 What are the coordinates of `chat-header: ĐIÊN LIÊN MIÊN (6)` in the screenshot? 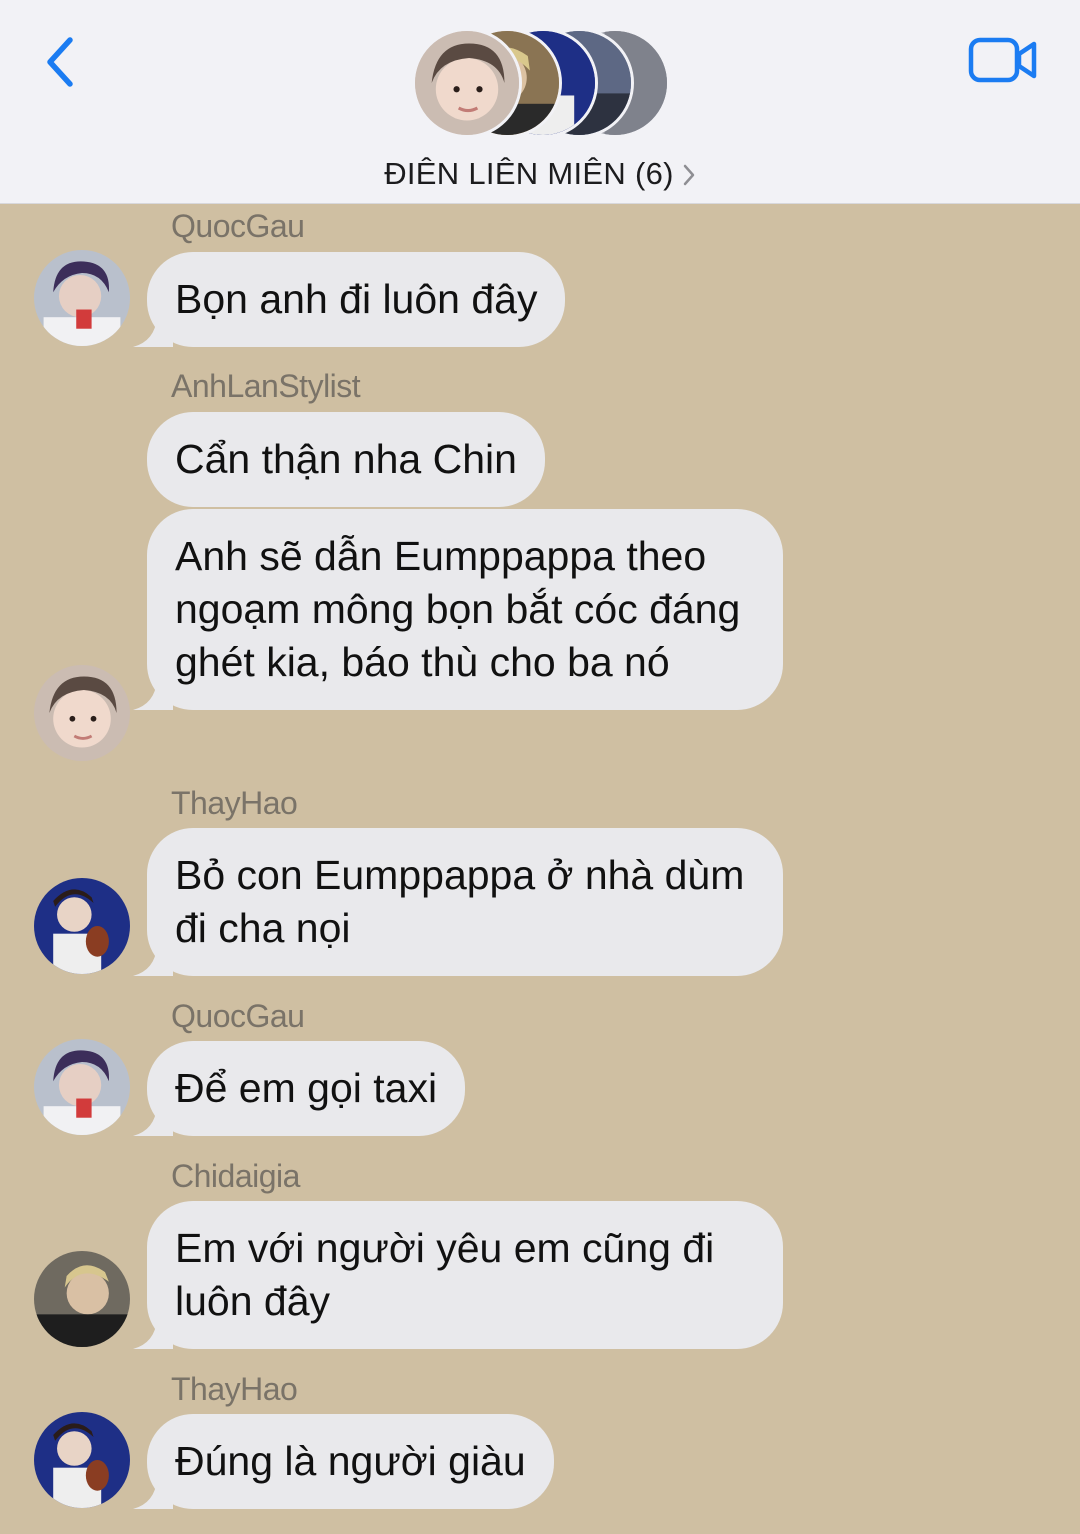 It's located at (540, 102).